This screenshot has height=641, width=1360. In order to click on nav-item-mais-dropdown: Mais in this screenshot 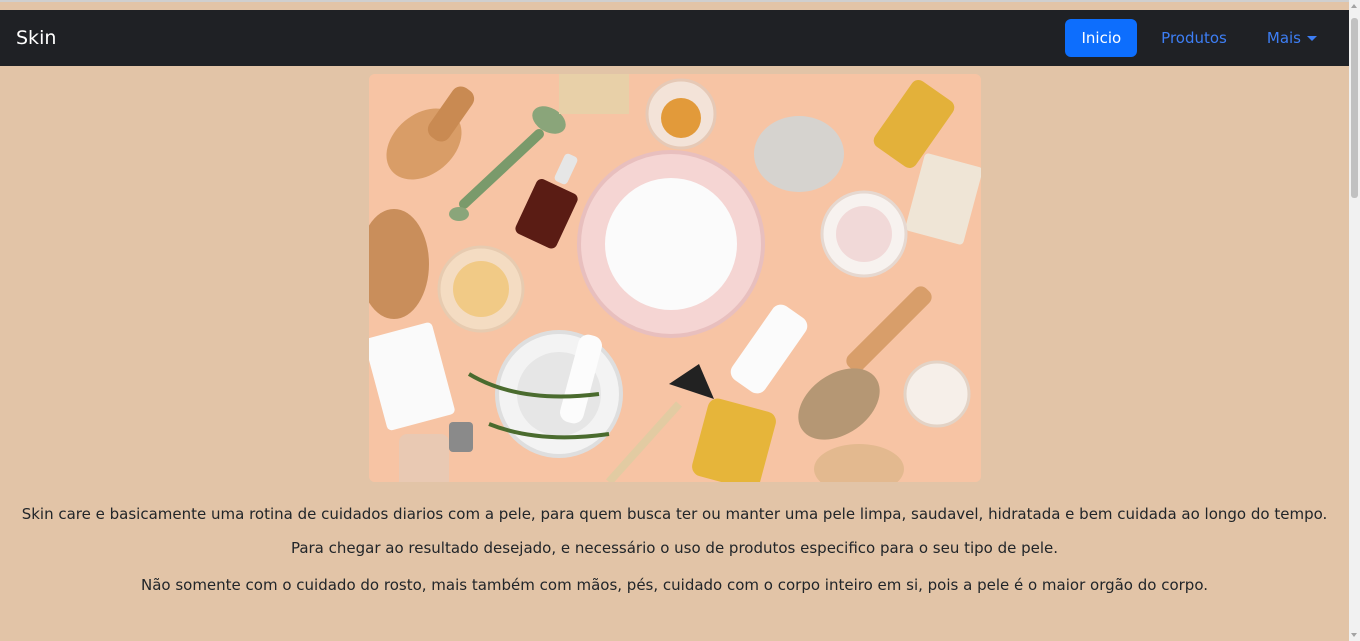, I will do `click(1292, 38)`.